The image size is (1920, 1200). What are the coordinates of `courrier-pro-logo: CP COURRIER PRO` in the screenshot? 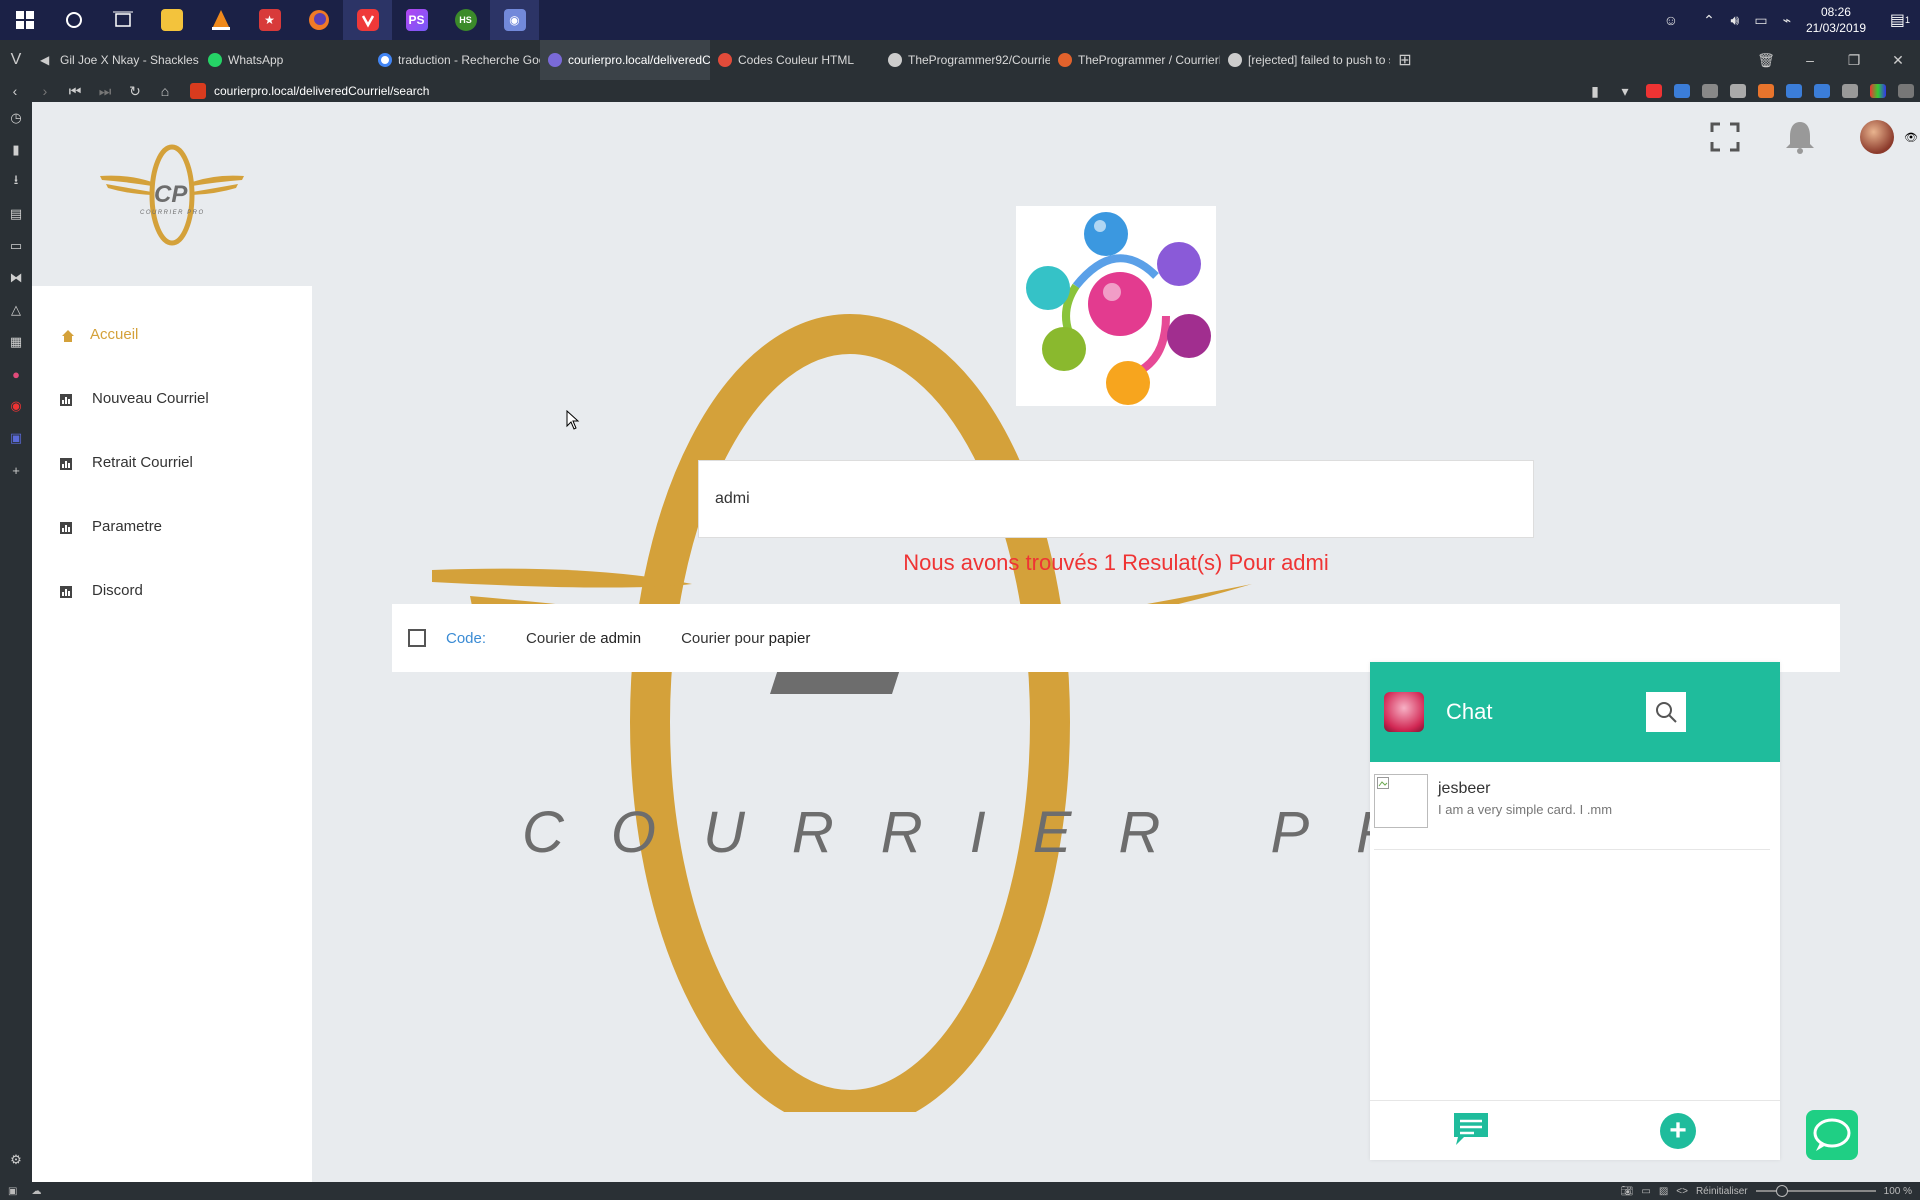 It's located at (173, 195).